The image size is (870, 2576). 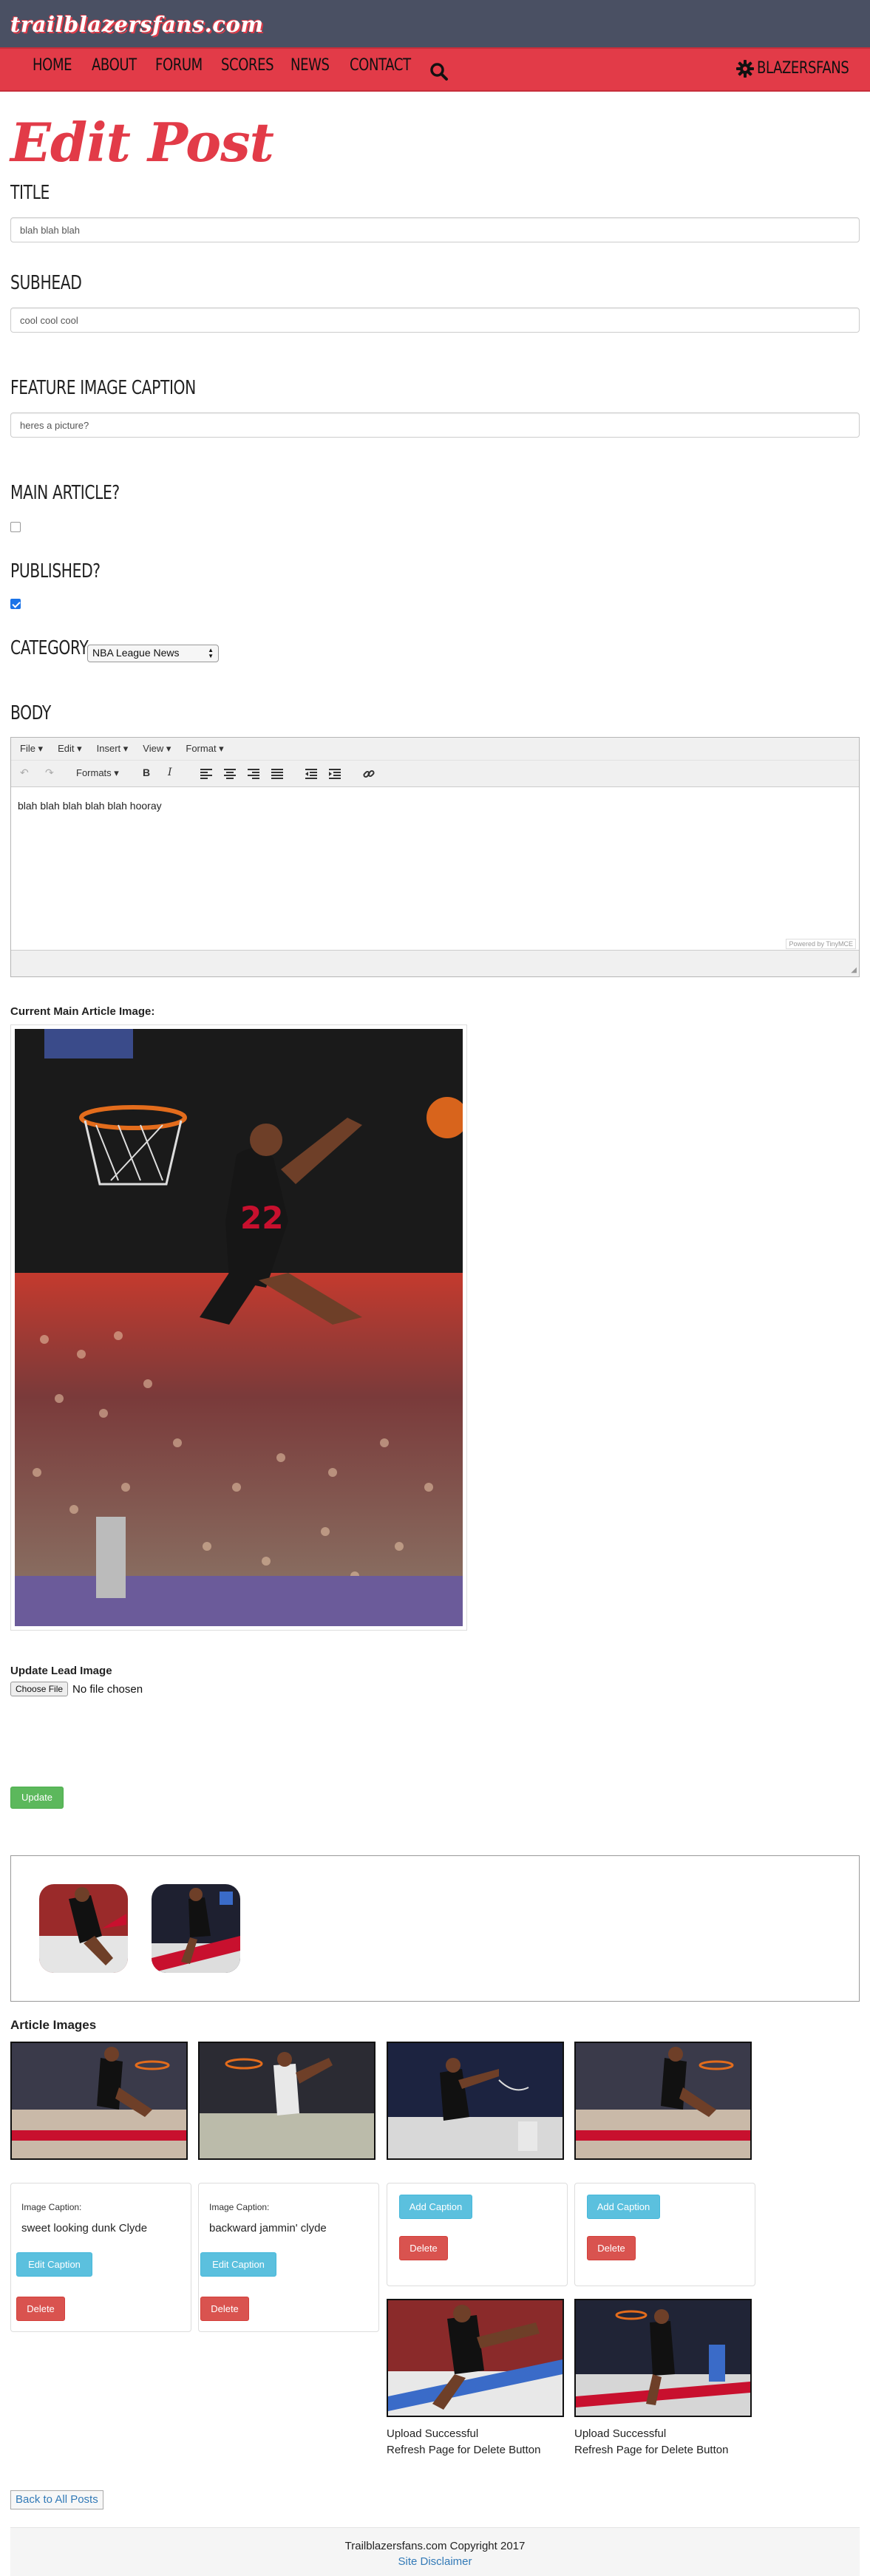 I want to click on main-article-checkbox, so click(x=16, y=527).